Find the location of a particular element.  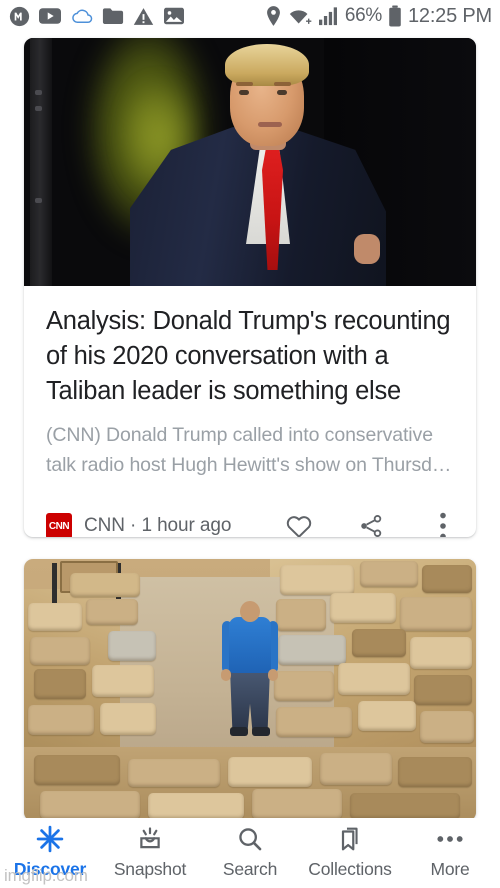

hero-figure-hand is located at coordinates (367, 249).